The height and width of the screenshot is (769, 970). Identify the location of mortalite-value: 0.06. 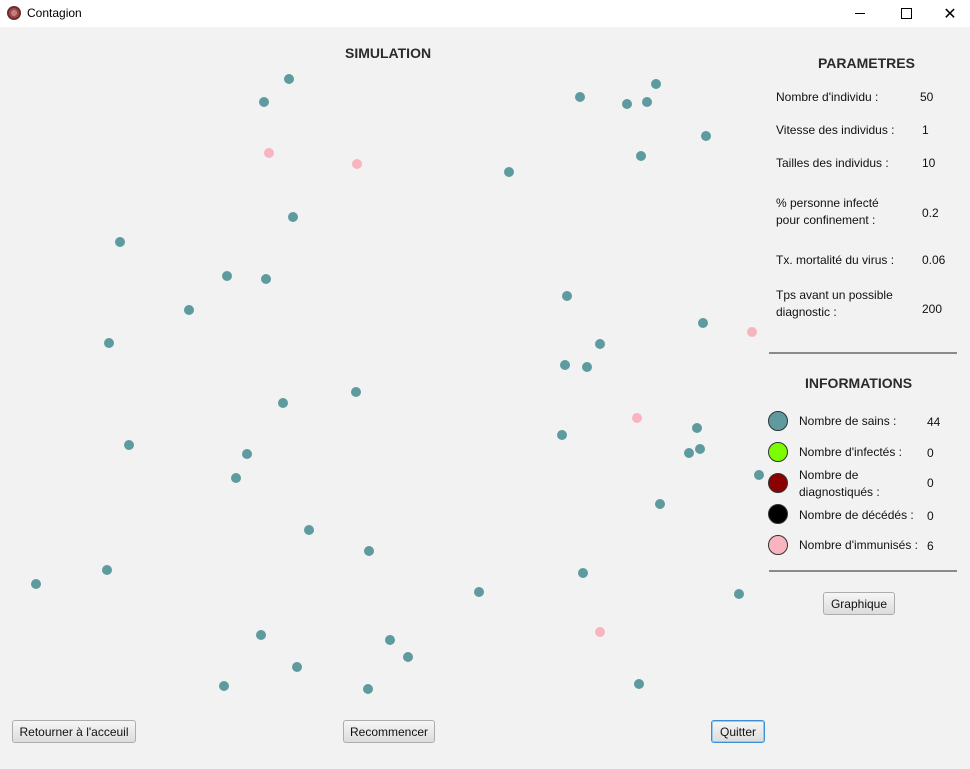
(934, 260).